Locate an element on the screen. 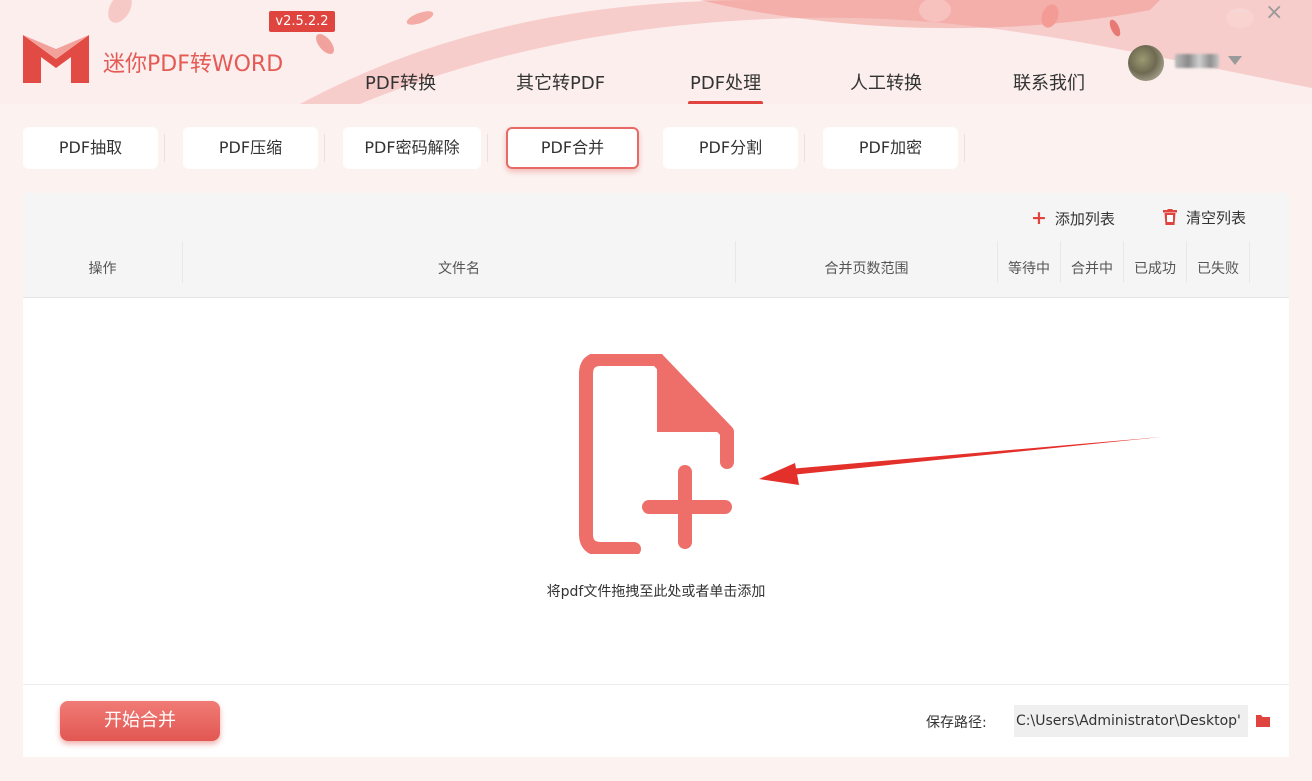  nav-other-to-pdf: 其它转PDF is located at coordinates (560, 82).